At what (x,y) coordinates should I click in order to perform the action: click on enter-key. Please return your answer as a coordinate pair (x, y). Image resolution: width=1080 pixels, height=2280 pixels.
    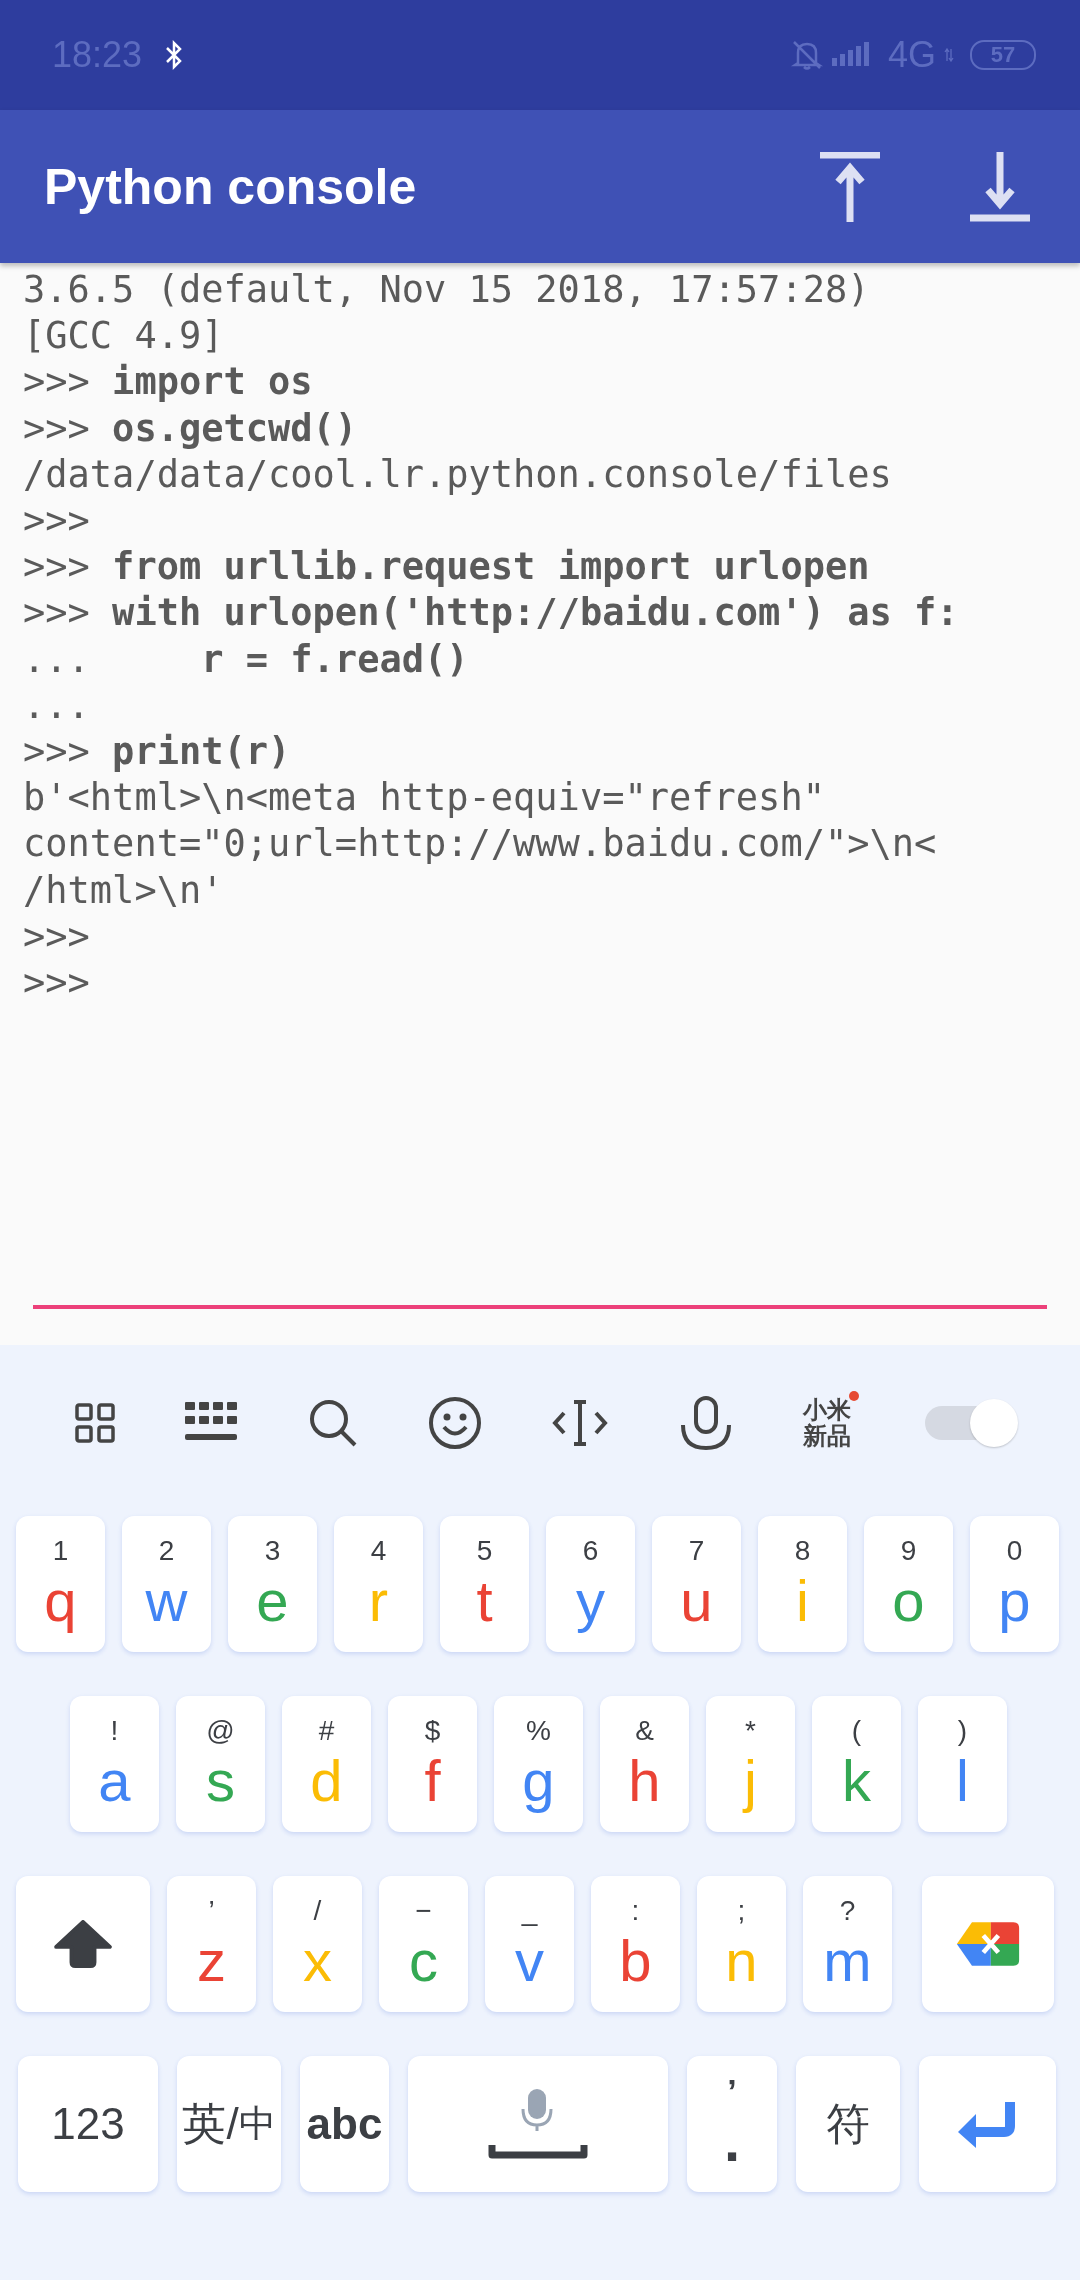
    Looking at the image, I should click on (987, 2124).